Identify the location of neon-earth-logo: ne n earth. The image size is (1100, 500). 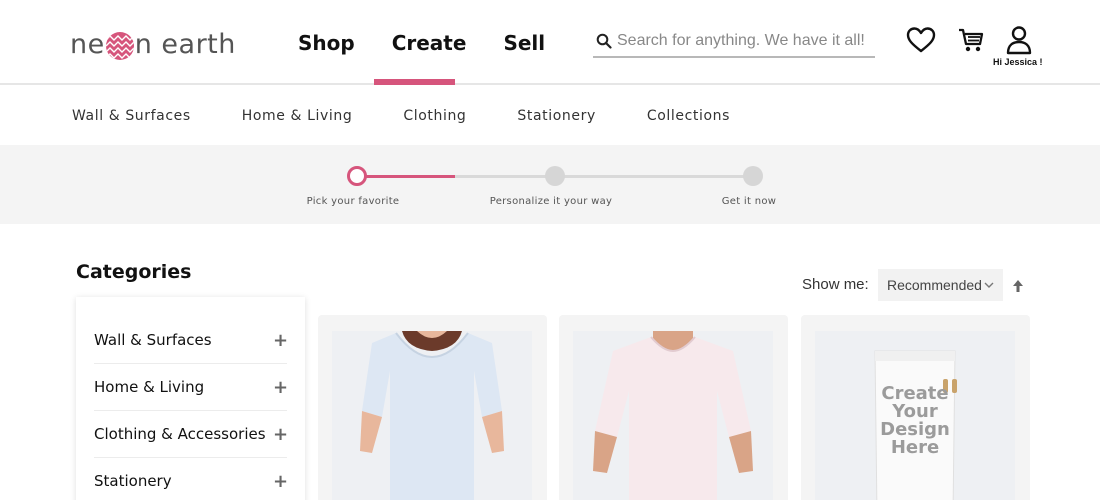
(153, 44).